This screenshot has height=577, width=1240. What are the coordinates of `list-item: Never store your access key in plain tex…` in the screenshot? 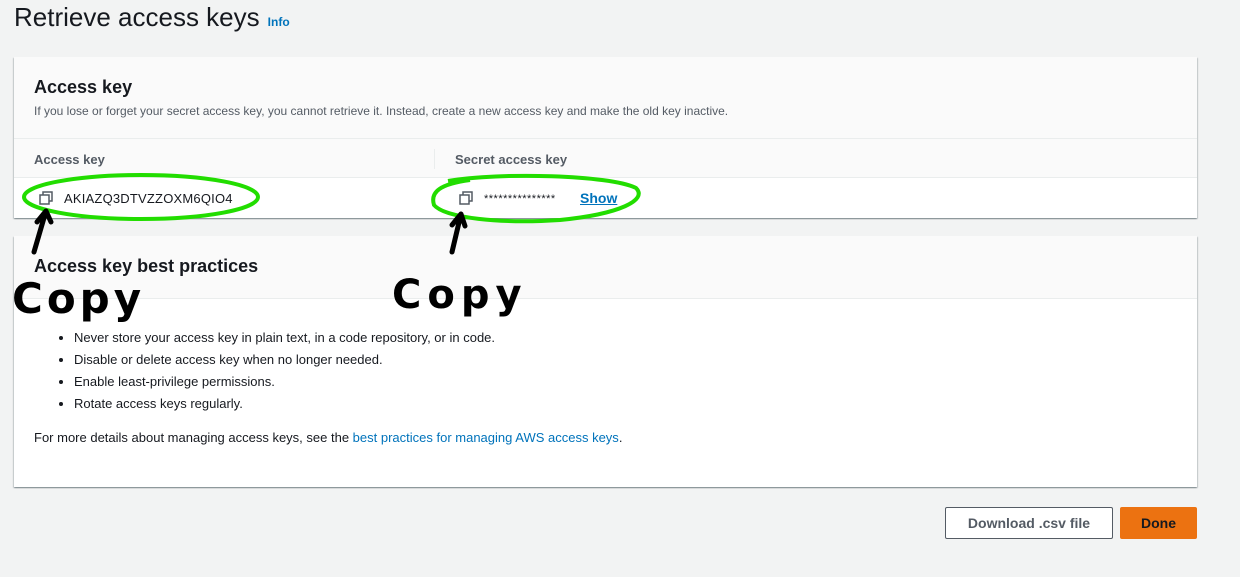 It's located at (625, 338).